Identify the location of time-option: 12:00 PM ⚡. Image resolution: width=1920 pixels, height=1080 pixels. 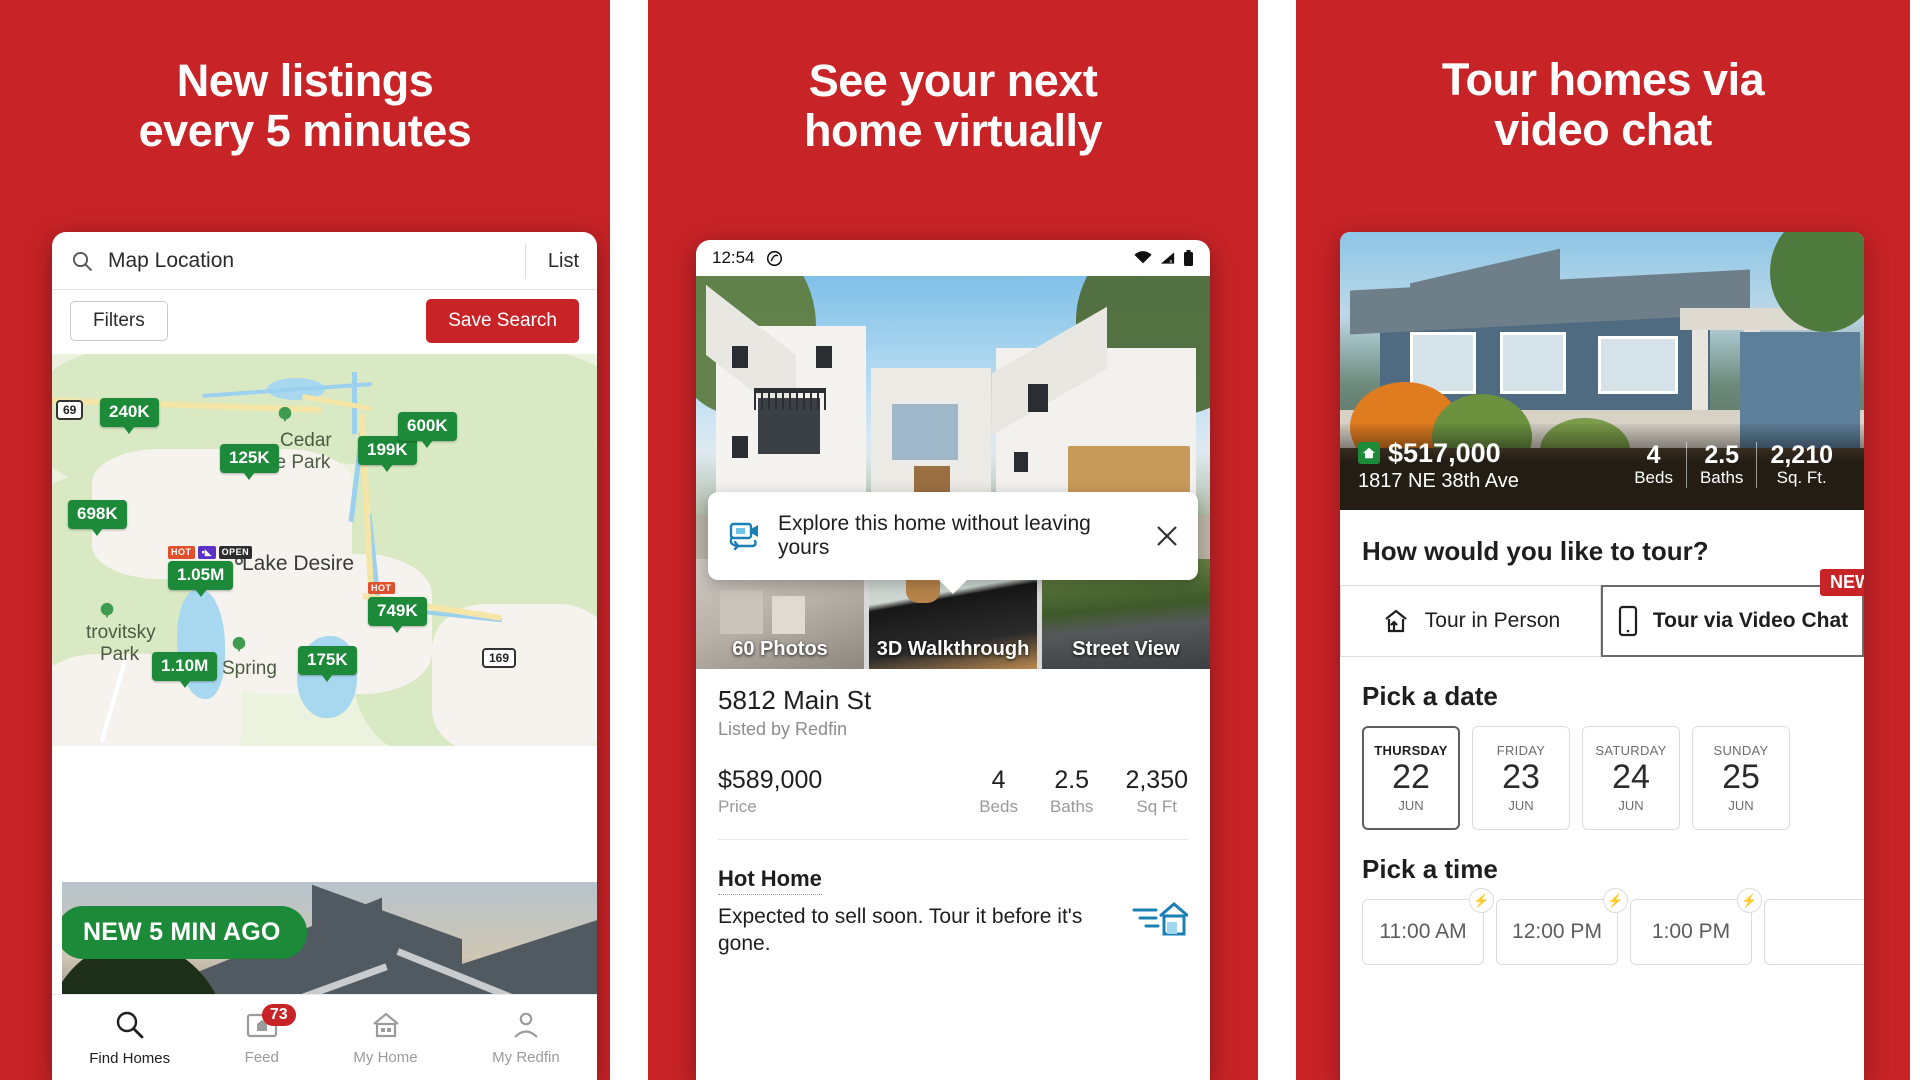
(1562, 926).